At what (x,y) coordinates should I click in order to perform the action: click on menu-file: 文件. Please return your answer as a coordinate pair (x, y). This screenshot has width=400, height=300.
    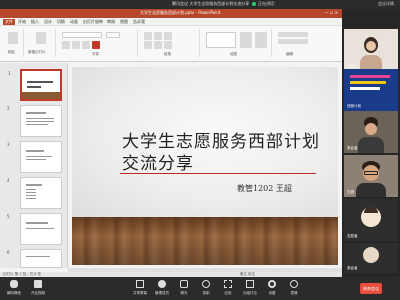
    Looking at the image, I should click on (9, 22).